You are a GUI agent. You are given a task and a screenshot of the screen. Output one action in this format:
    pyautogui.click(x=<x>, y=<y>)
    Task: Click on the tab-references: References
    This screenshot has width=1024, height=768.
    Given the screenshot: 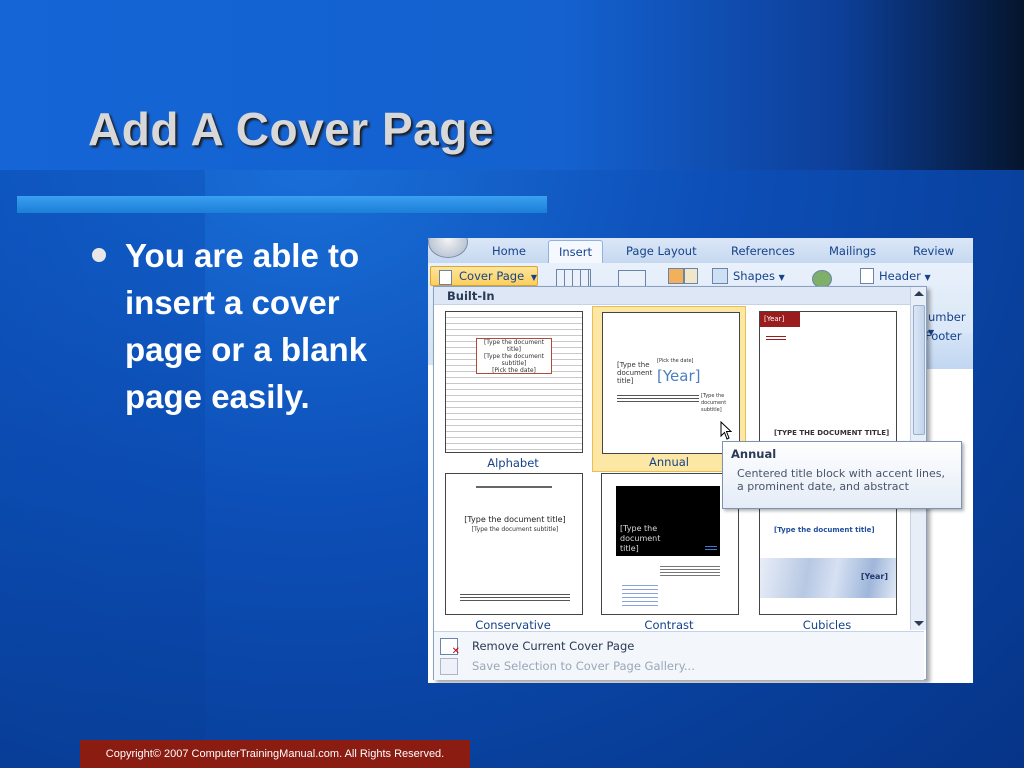 What is the action you would take?
    pyautogui.click(x=763, y=251)
    